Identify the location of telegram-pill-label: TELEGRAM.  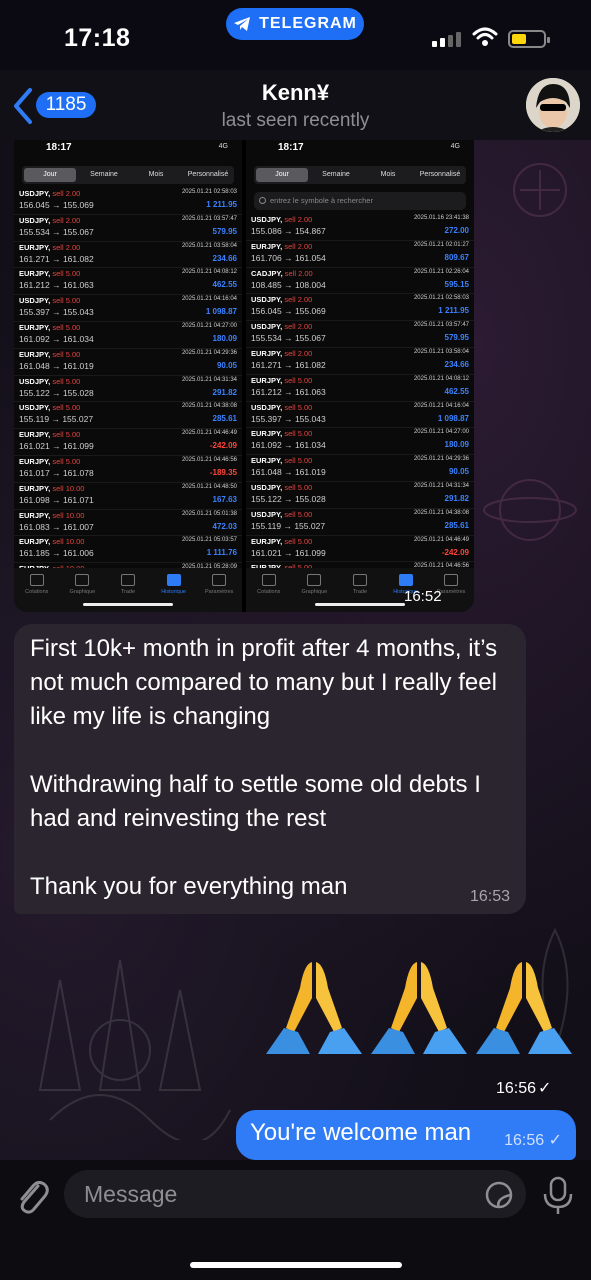
(308, 23).